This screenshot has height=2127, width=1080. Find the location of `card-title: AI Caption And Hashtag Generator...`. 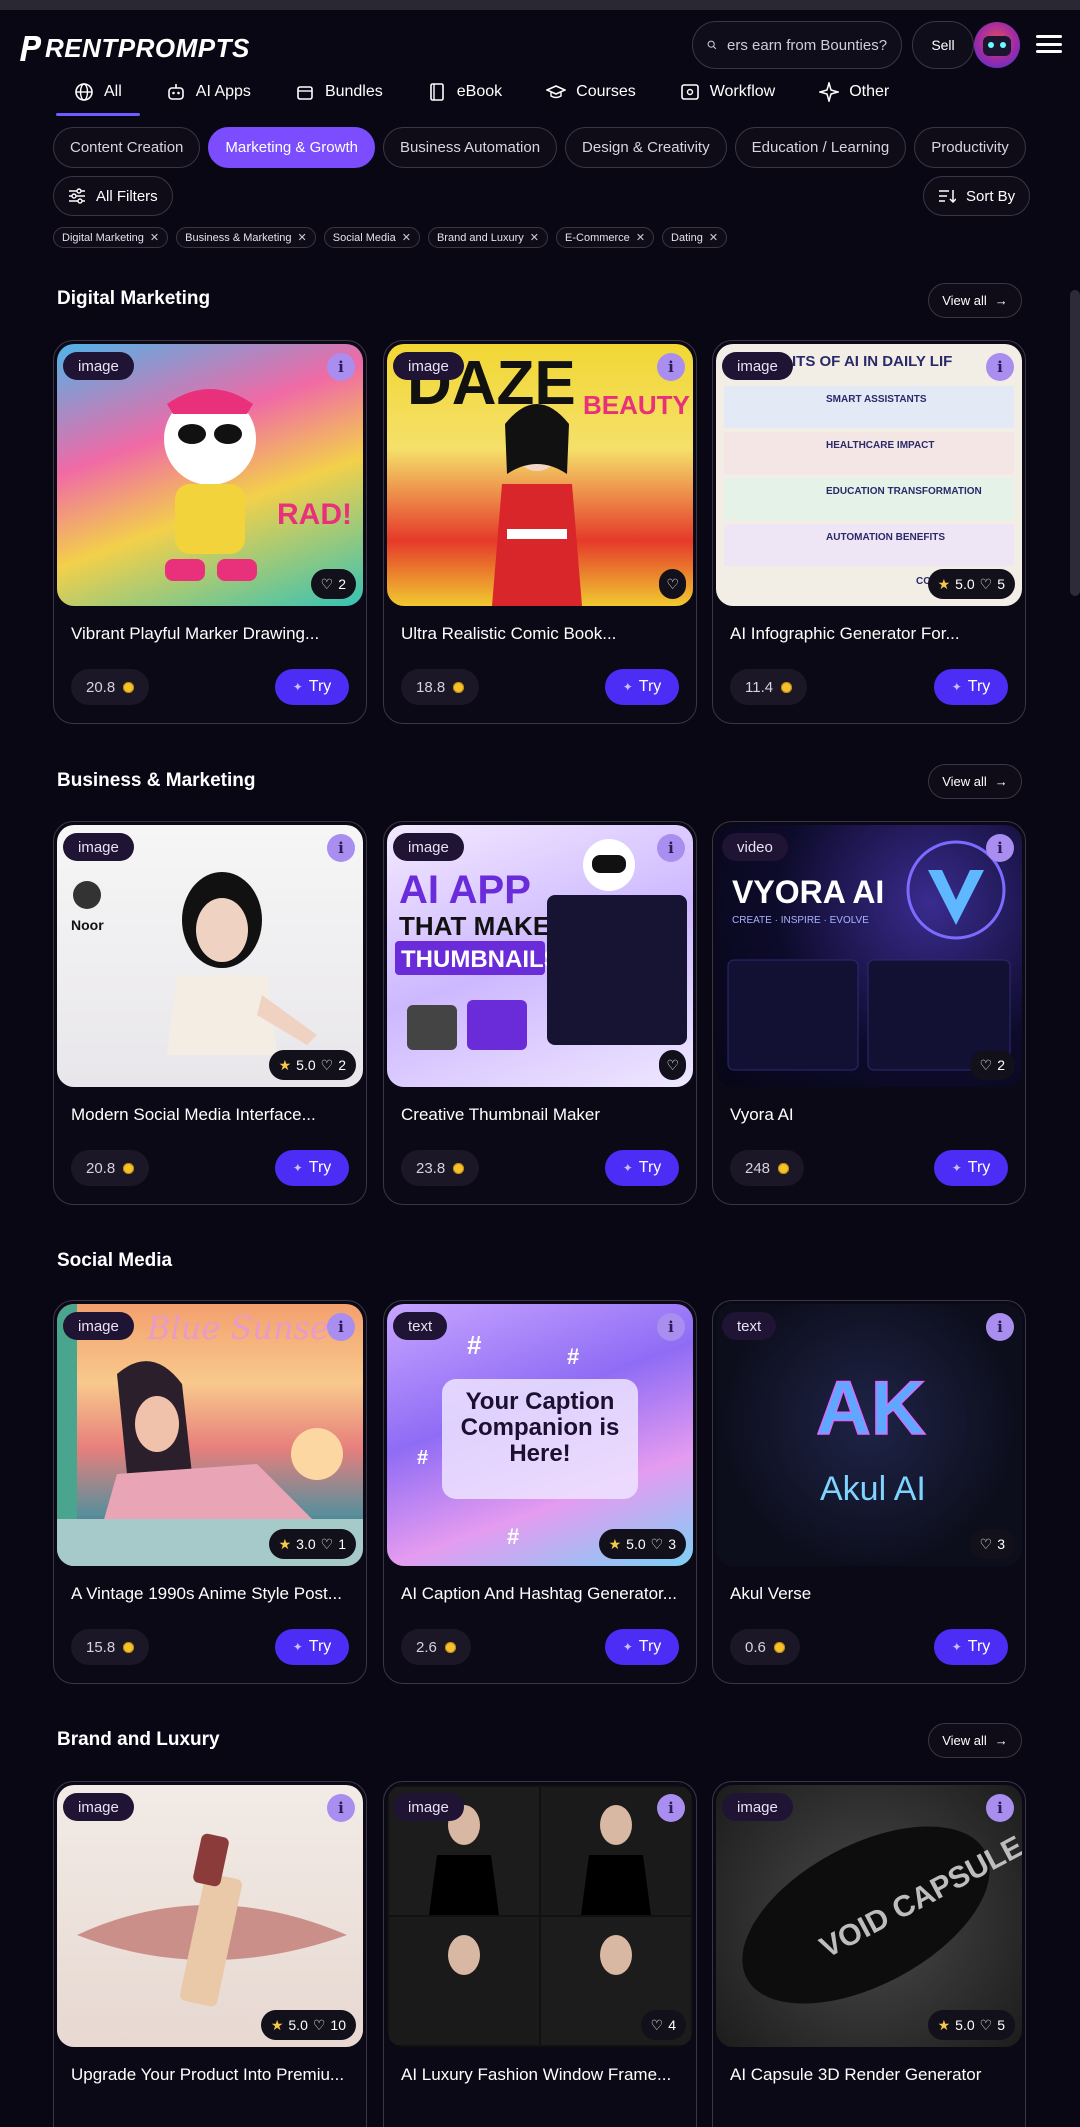

card-title: AI Caption And Hashtag Generator... is located at coordinates (543, 1594).